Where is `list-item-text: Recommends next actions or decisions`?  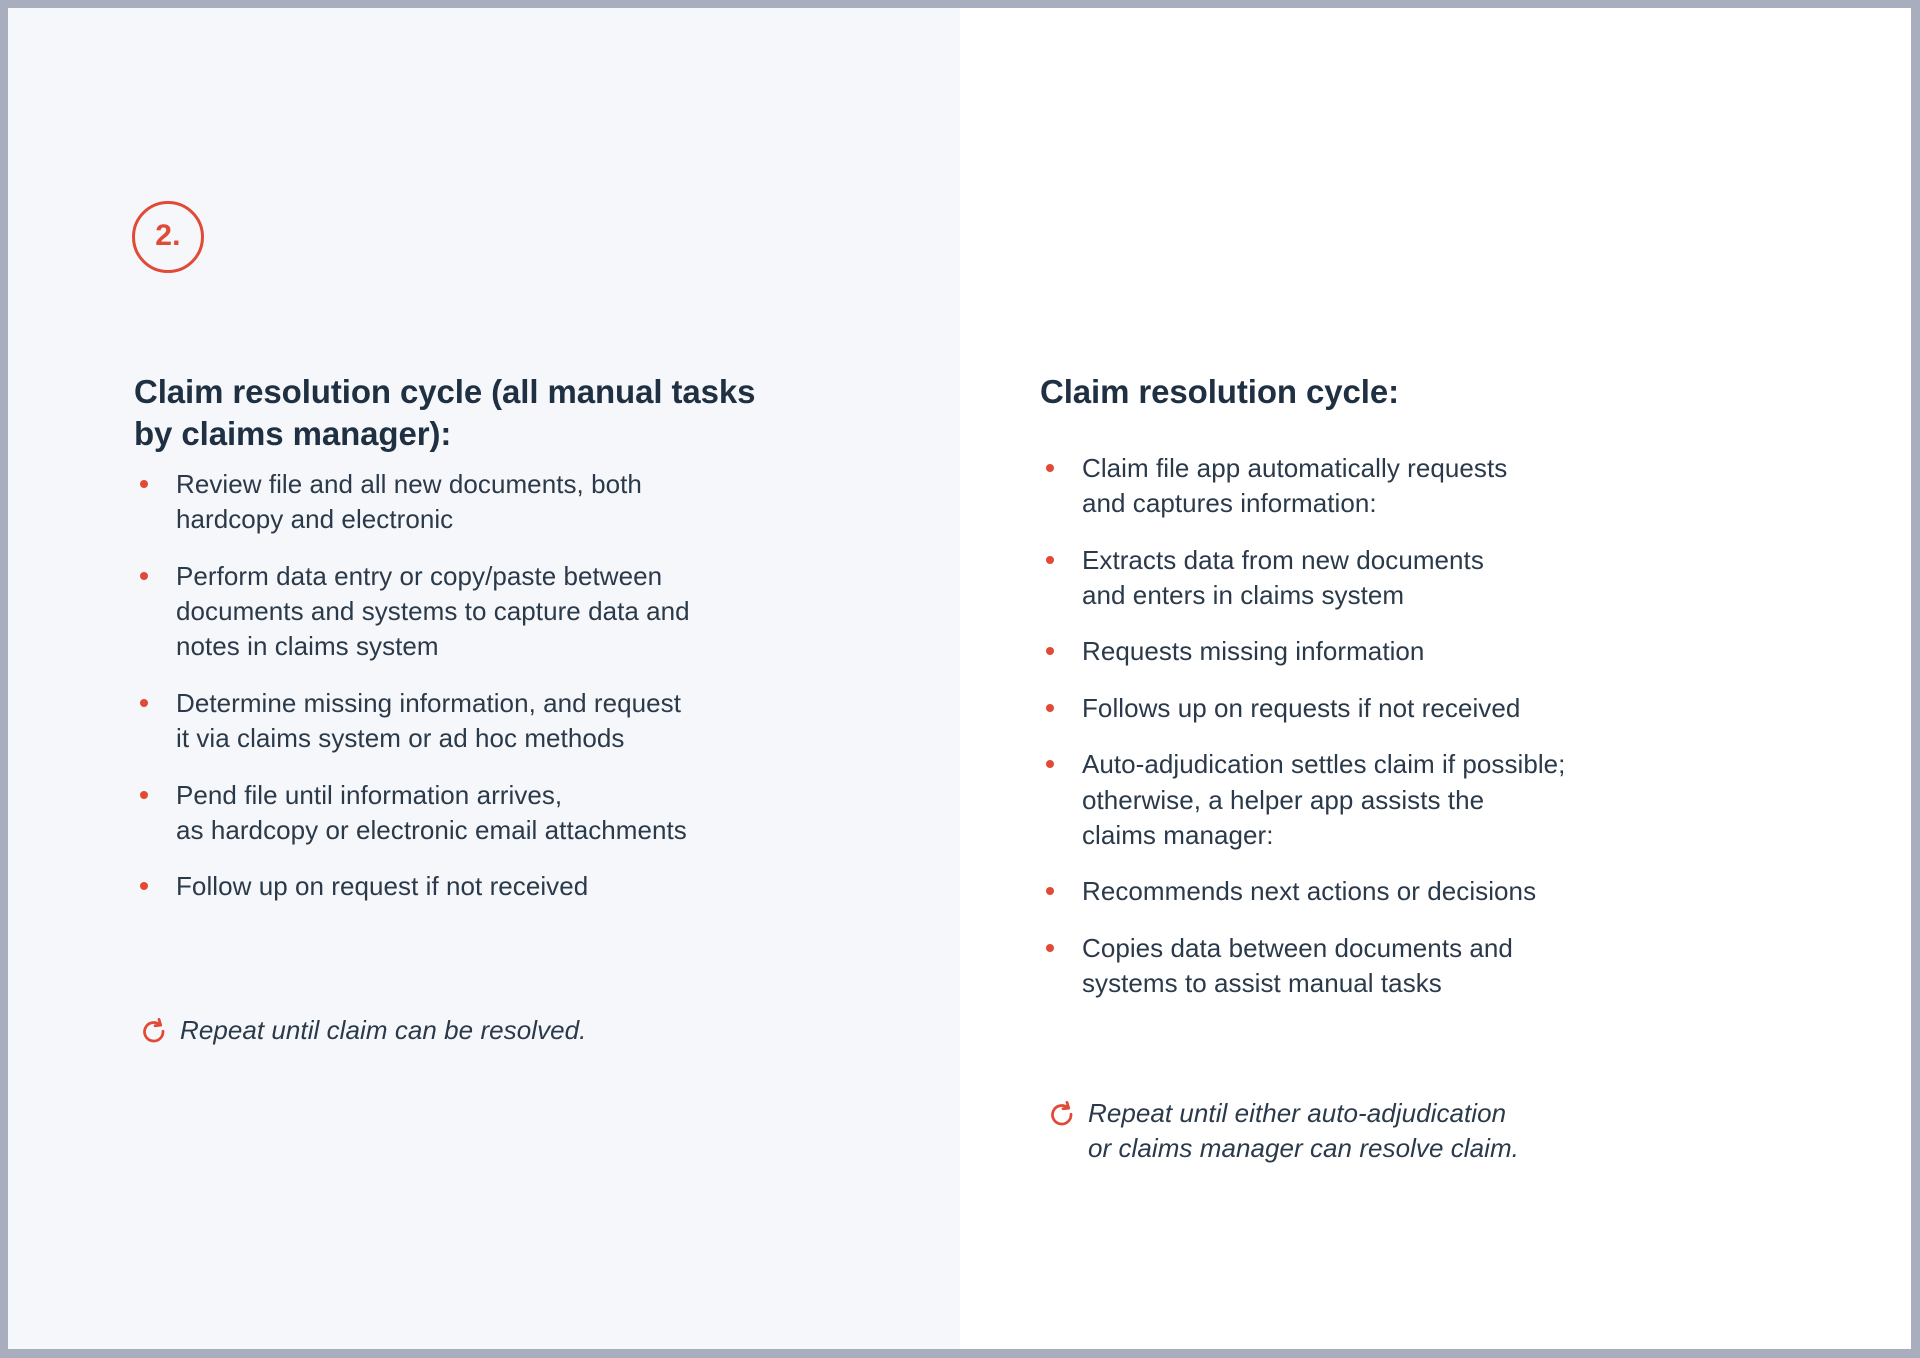
list-item-text: Recommends next actions or decisions is located at coordinates (1309, 891).